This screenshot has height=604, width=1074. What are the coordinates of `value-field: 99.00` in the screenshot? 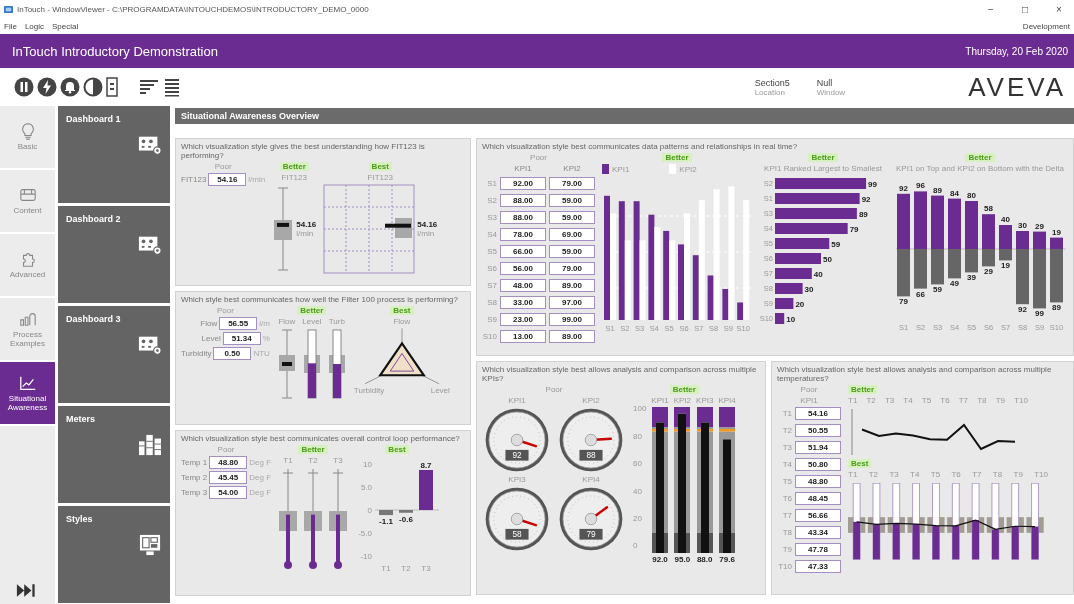 It's located at (572, 320).